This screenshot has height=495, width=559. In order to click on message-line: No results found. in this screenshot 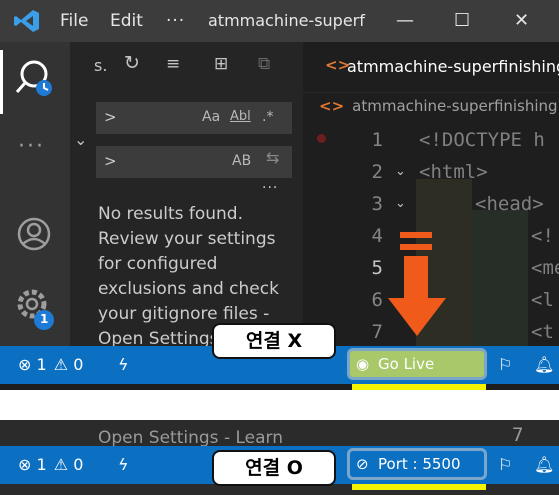, I will do `click(171, 214)`.